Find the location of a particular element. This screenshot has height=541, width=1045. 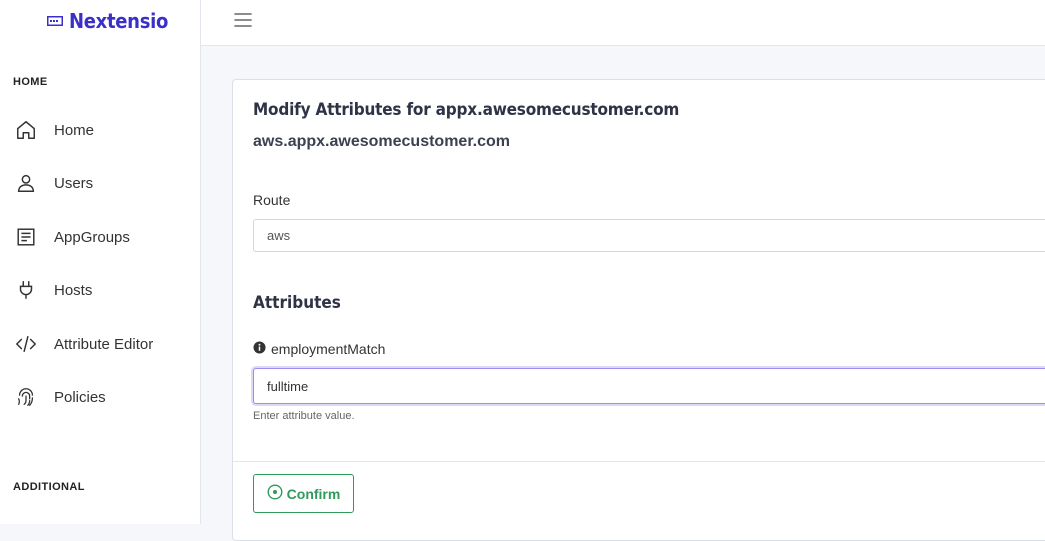

attribute-help-text: Enter attribute value. is located at coordinates (304, 416).